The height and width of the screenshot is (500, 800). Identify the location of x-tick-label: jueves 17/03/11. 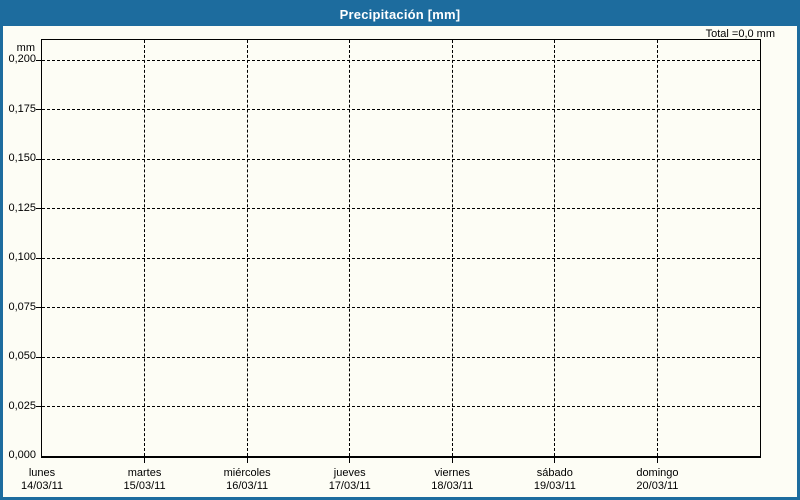
(350, 480).